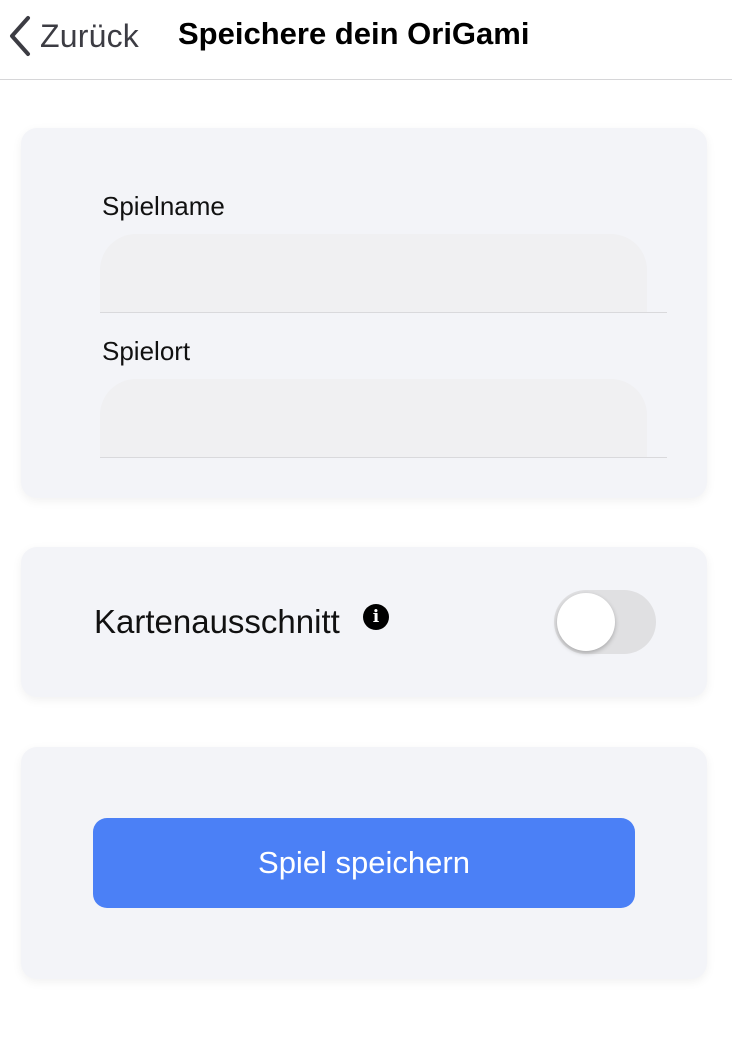 The width and height of the screenshot is (732, 1047). What do you see at coordinates (163, 206) in the screenshot?
I see `game-name-label: Spielname` at bounding box center [163, 206].